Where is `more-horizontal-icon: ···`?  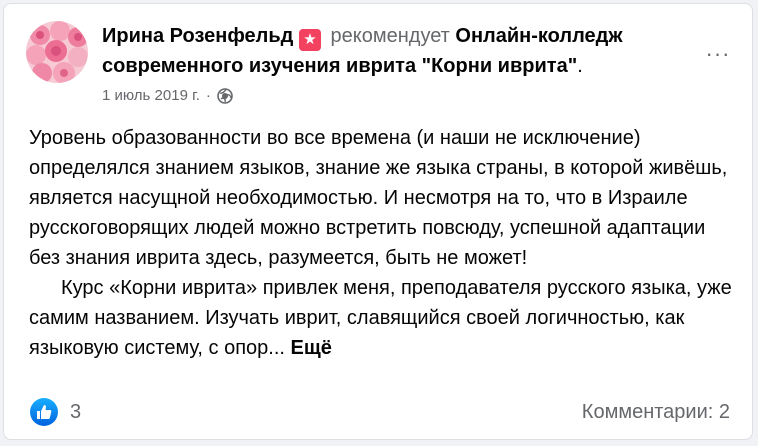 more-horizontal-icon: ··· is located at coordinates (718, 53).